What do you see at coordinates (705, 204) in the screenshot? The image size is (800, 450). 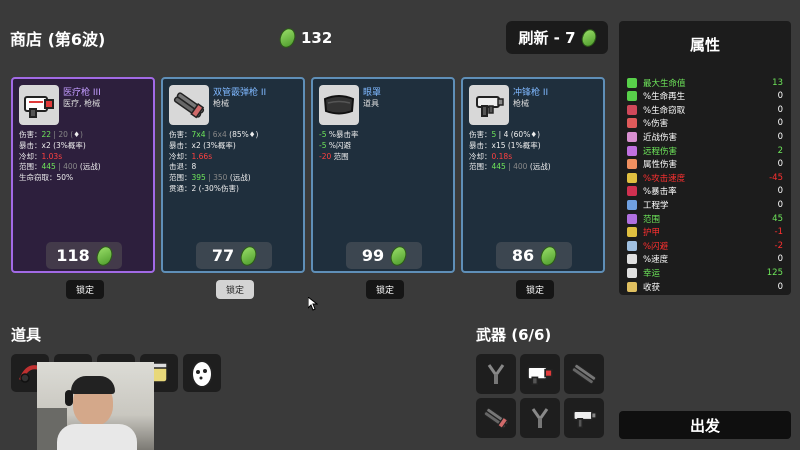 I see `stat-row: 工程学 0` at bounding box center [705, 204].